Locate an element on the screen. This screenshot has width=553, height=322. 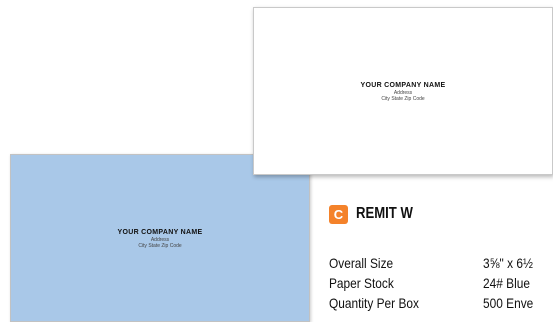
spec-row: Quantity Per Box 500 Enve is located at coordinates (441, 303).